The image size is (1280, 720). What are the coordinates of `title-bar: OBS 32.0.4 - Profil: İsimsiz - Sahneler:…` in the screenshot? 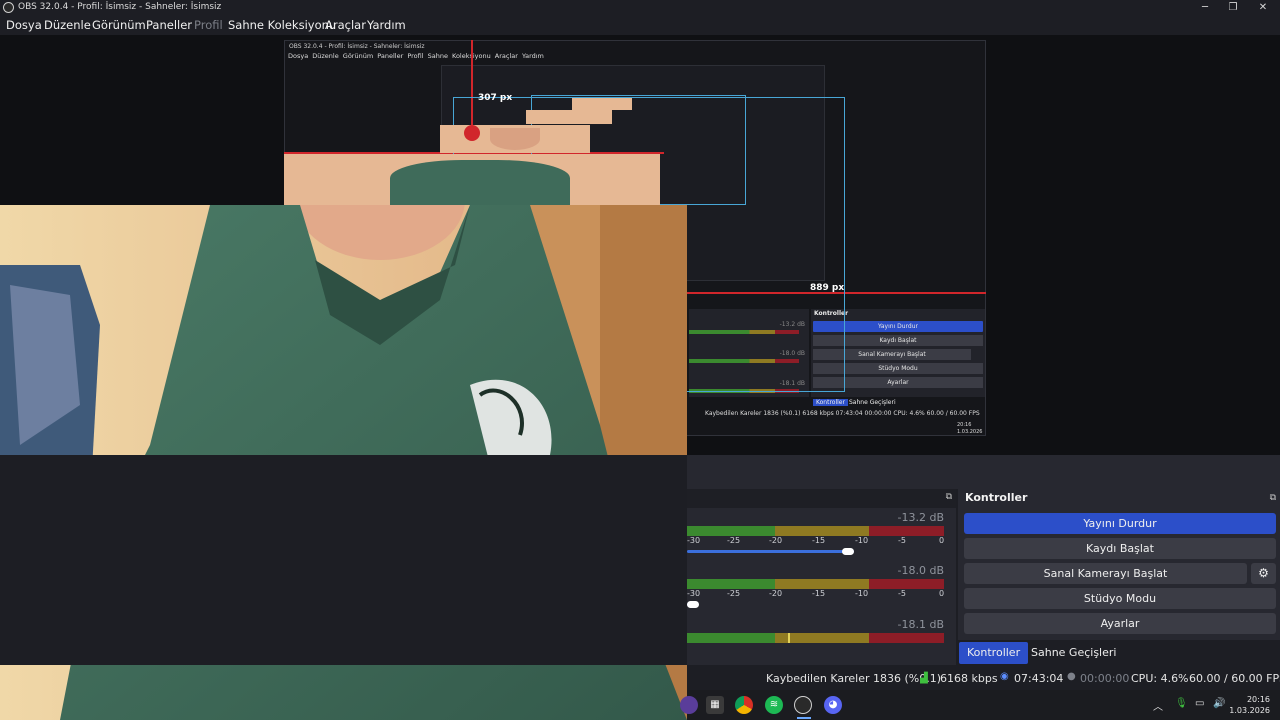 It's located at (640, 7).